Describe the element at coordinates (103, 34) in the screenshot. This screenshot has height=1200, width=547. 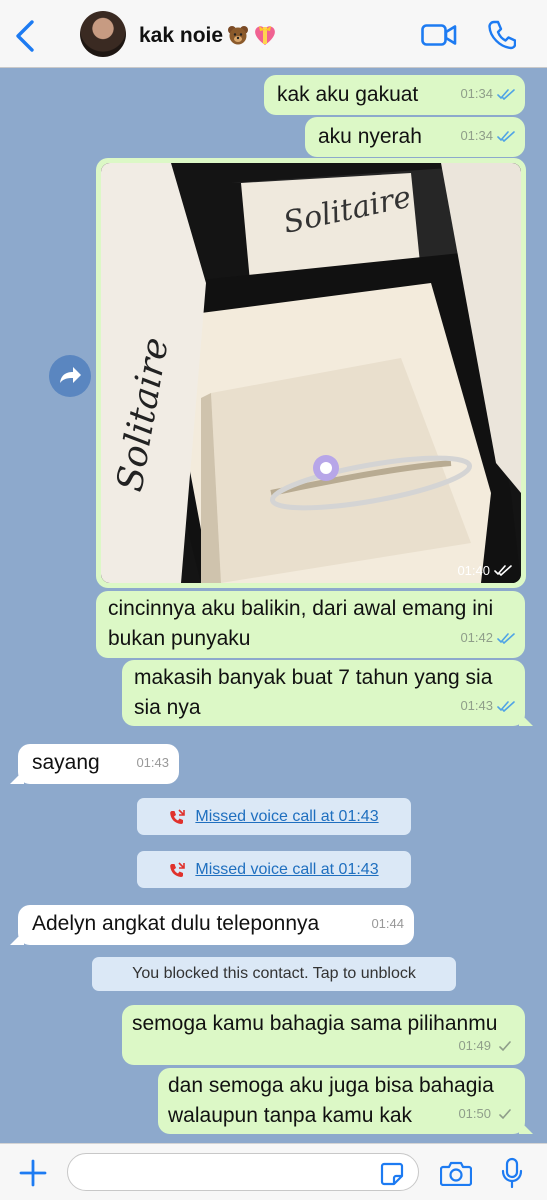
I see `contact-avatar` at that location.